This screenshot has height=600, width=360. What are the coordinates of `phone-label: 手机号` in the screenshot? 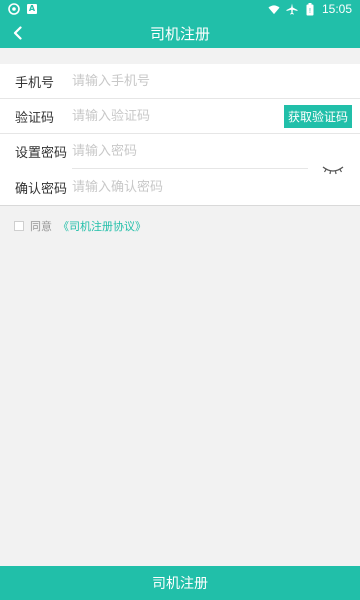 It's located at (35, 83).